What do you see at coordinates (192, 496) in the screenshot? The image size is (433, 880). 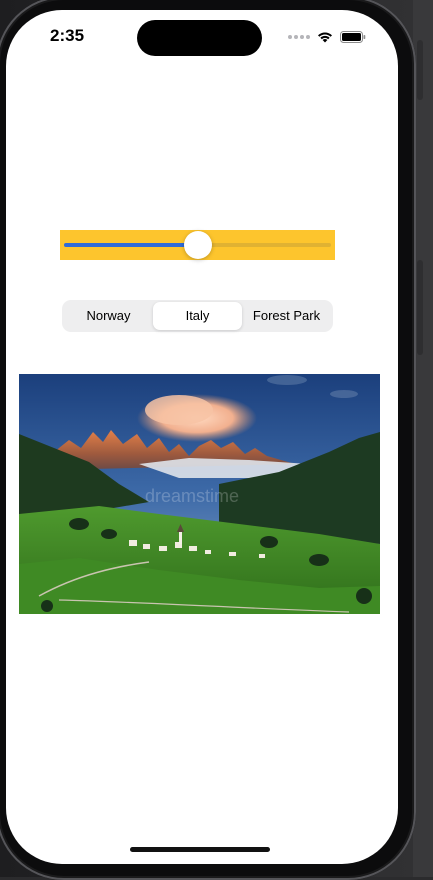 I see `image-watermark: dreamstime` at bounding box center [192, 496].